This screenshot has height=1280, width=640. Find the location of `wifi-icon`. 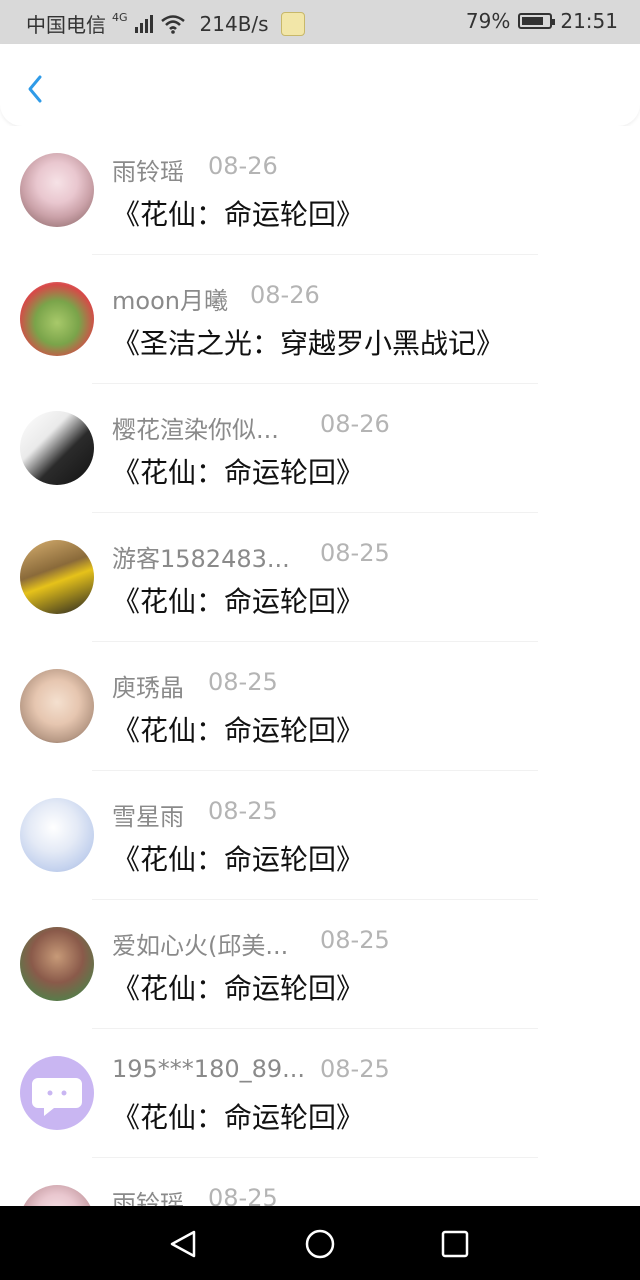

wifi-icon is located at coordinates (172, 24).